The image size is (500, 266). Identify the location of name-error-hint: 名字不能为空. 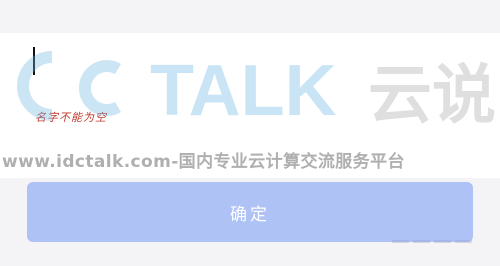
(71, 117).